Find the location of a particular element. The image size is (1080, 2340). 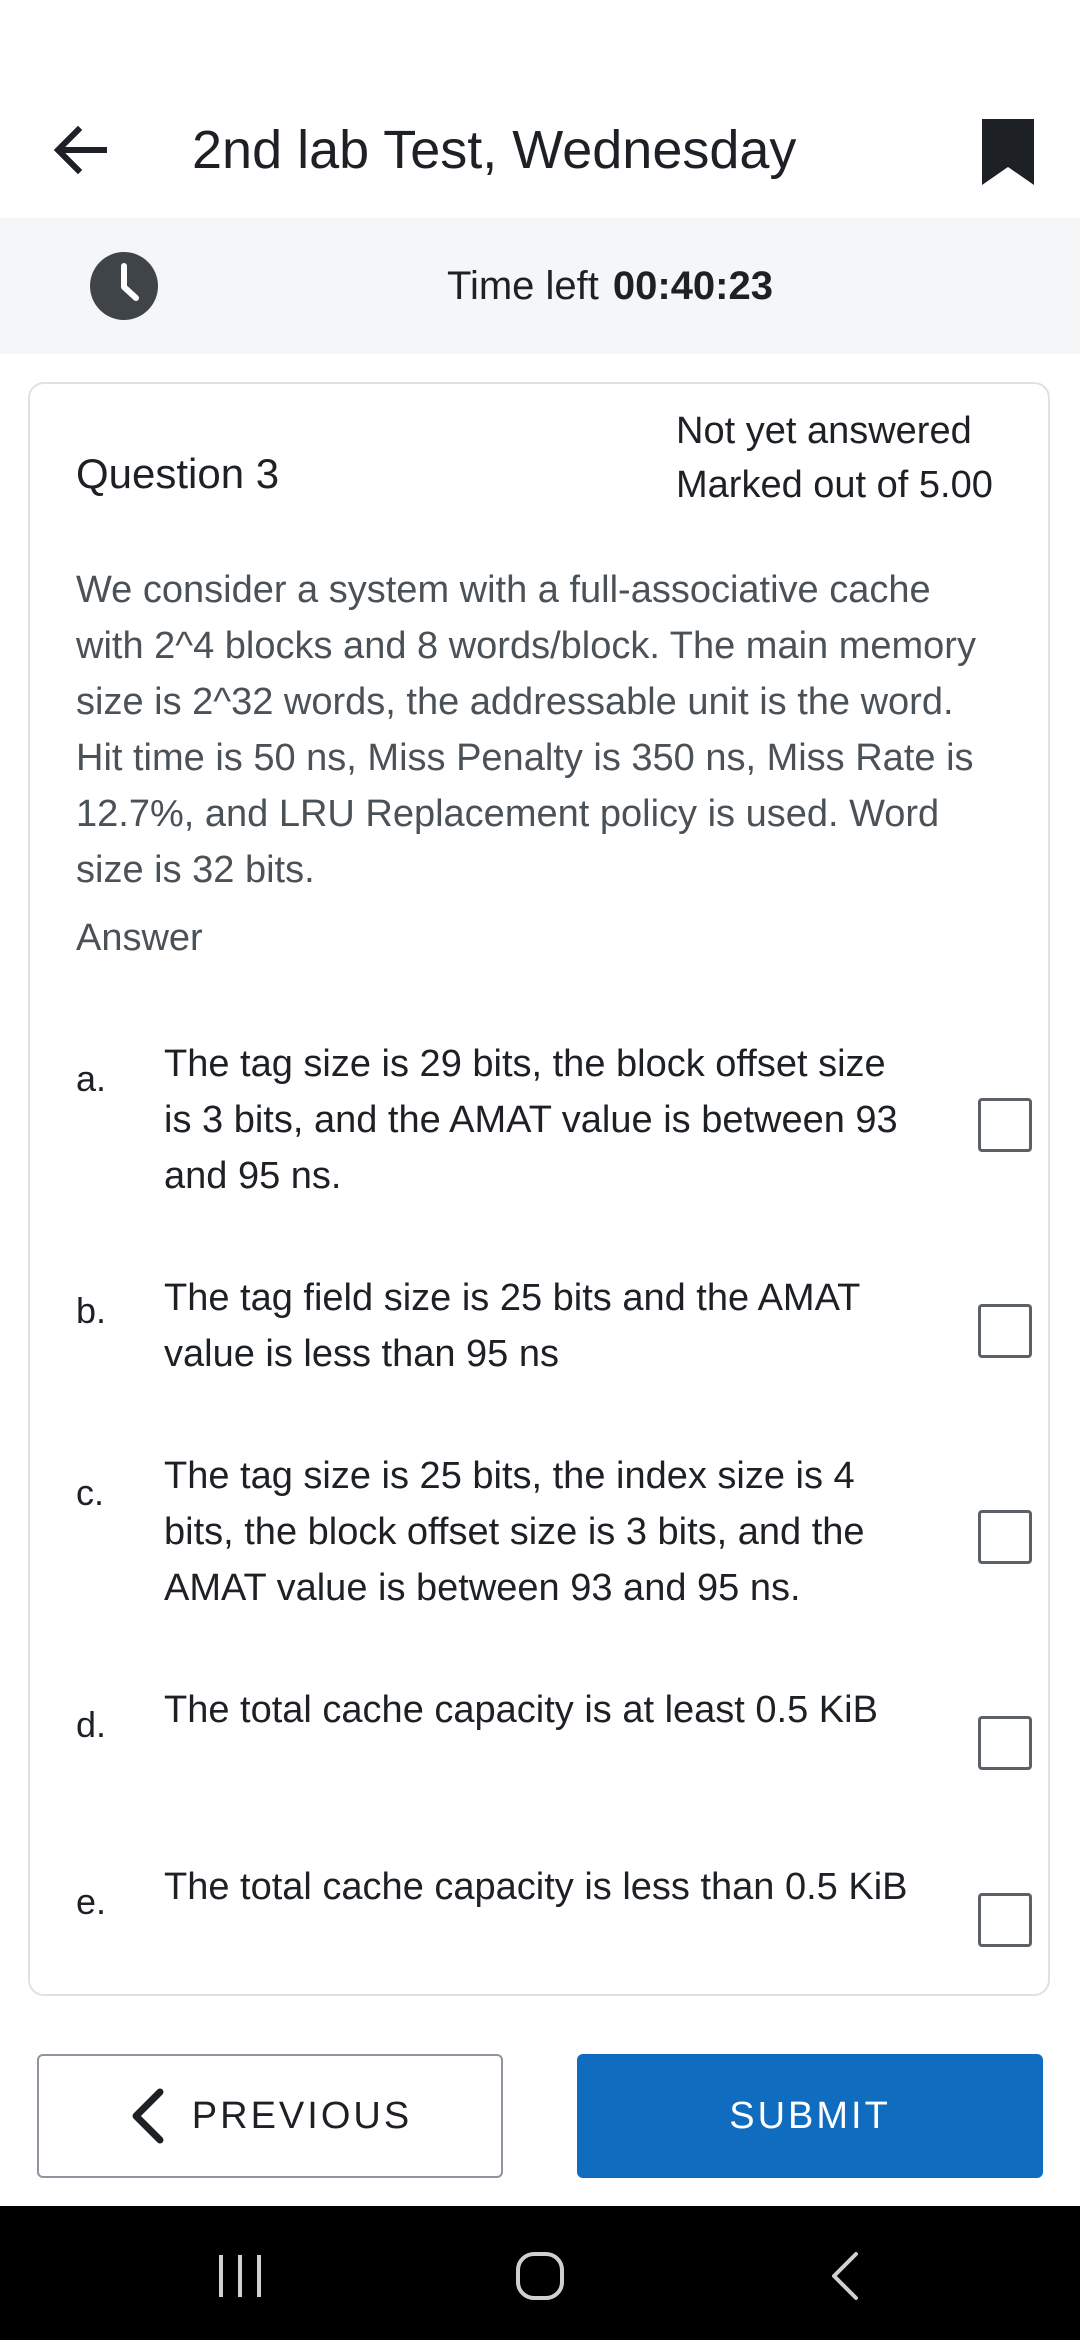

home-icon is located at coordinates (540, 2276).